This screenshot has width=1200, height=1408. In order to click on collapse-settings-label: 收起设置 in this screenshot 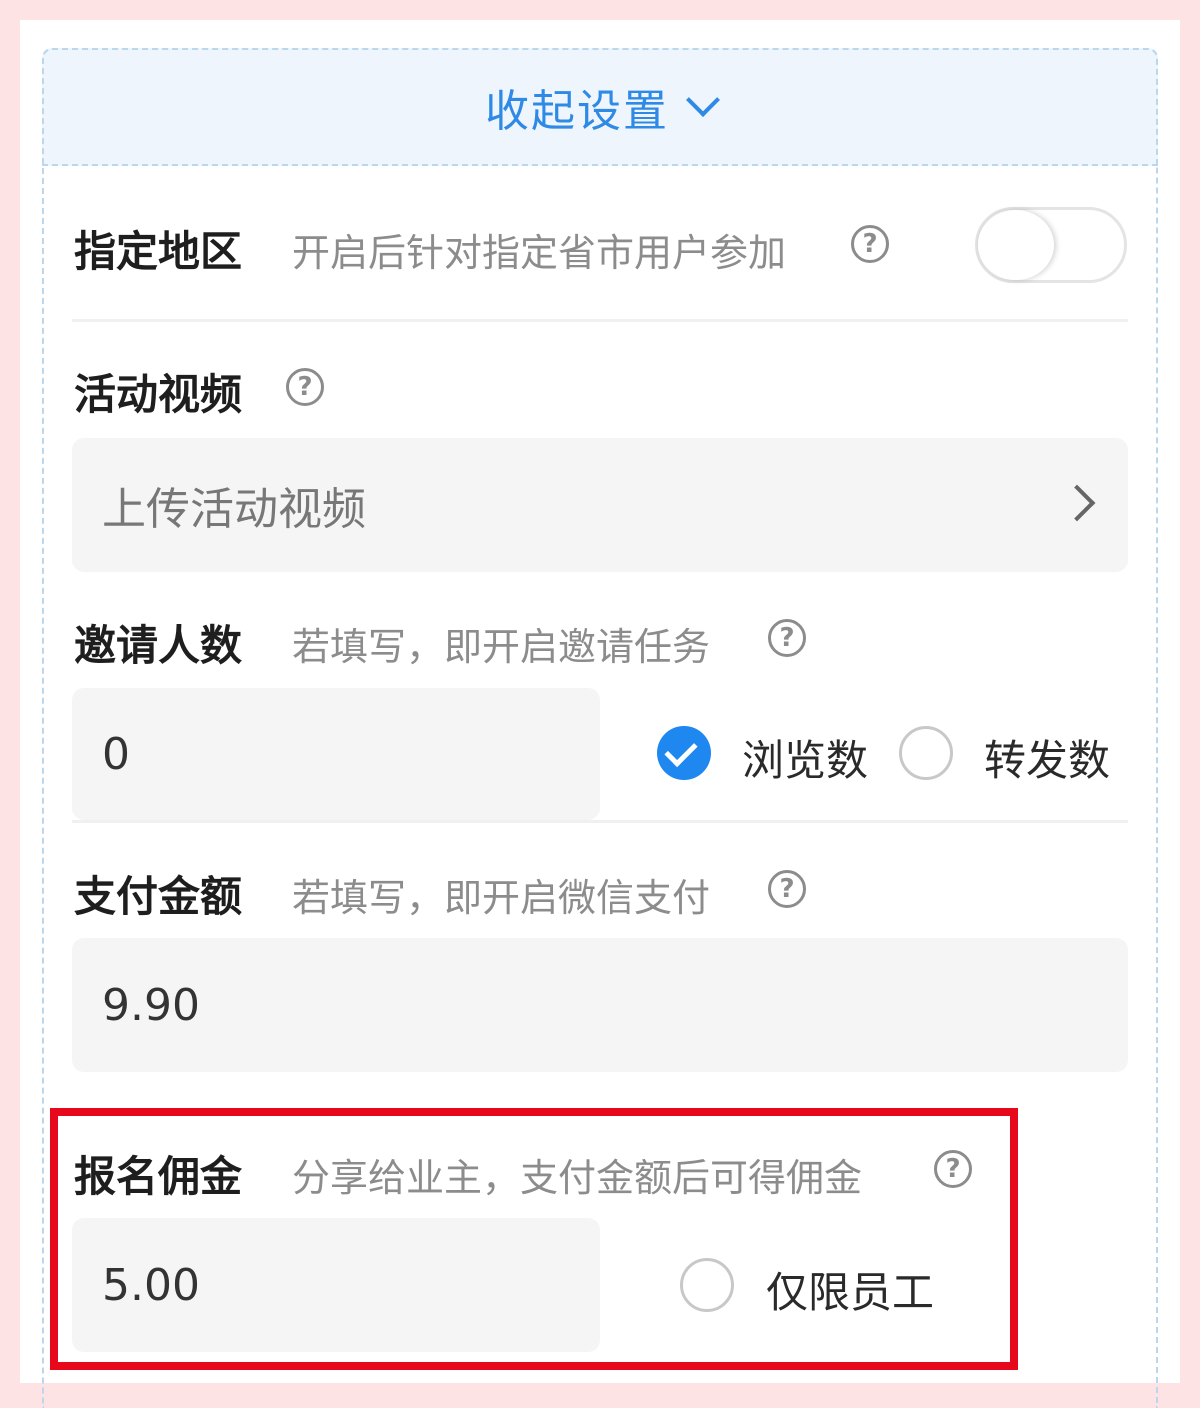, I will do `click(577, 111)`.